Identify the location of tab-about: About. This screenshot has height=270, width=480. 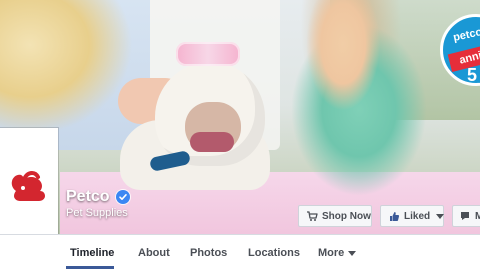
(154, 252).